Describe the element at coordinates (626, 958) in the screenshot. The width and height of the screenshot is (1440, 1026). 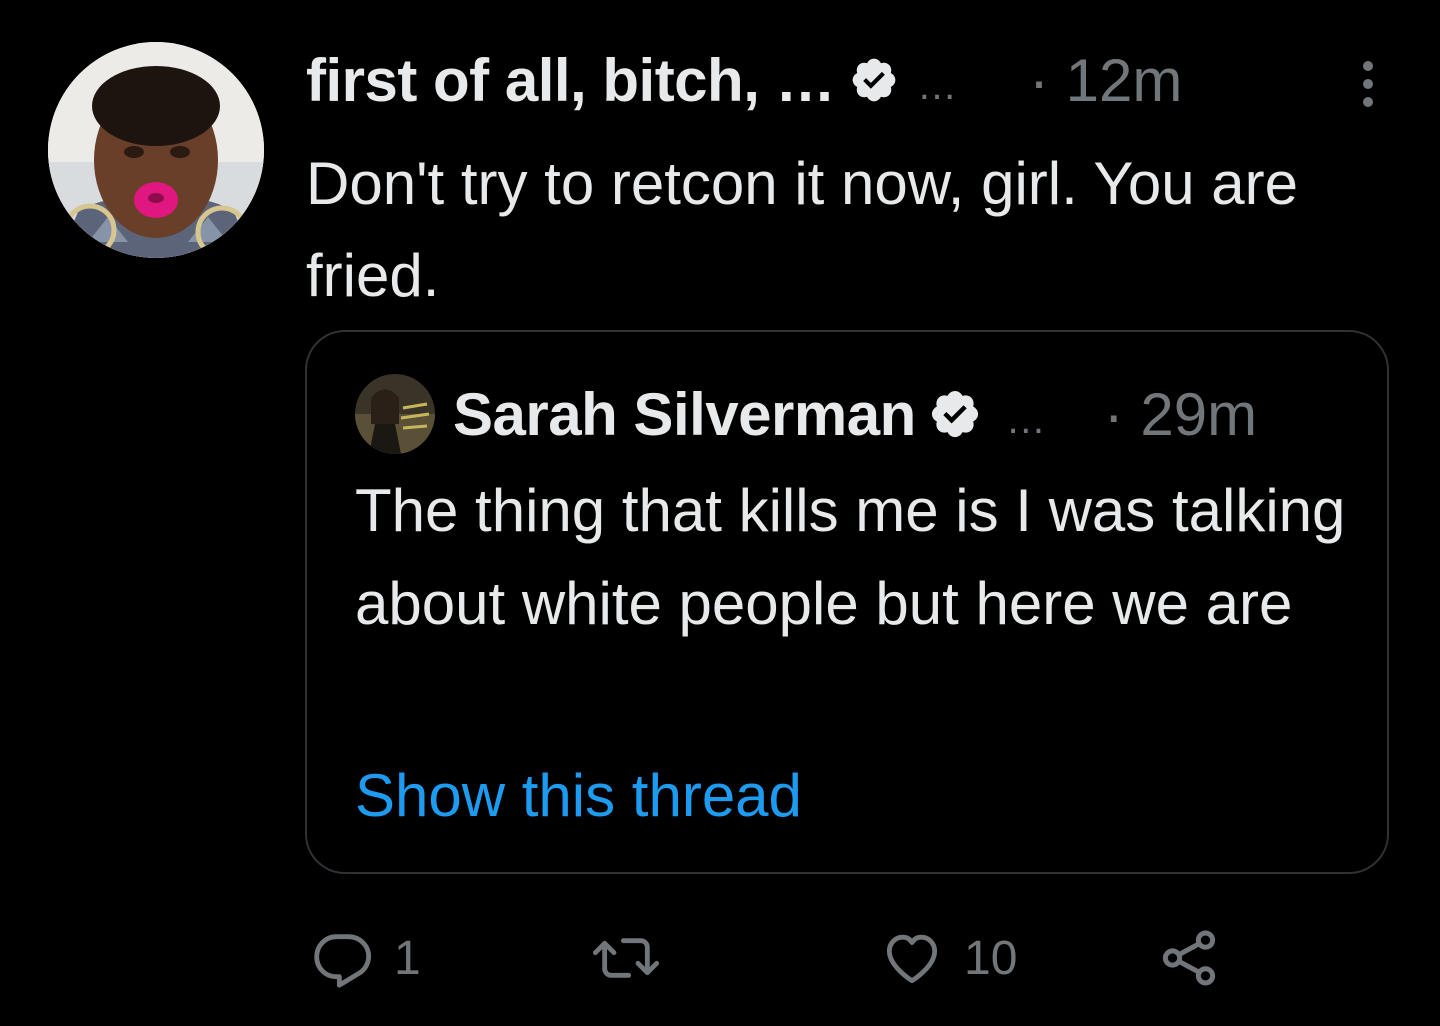
I see `retweet-icon` at that location.